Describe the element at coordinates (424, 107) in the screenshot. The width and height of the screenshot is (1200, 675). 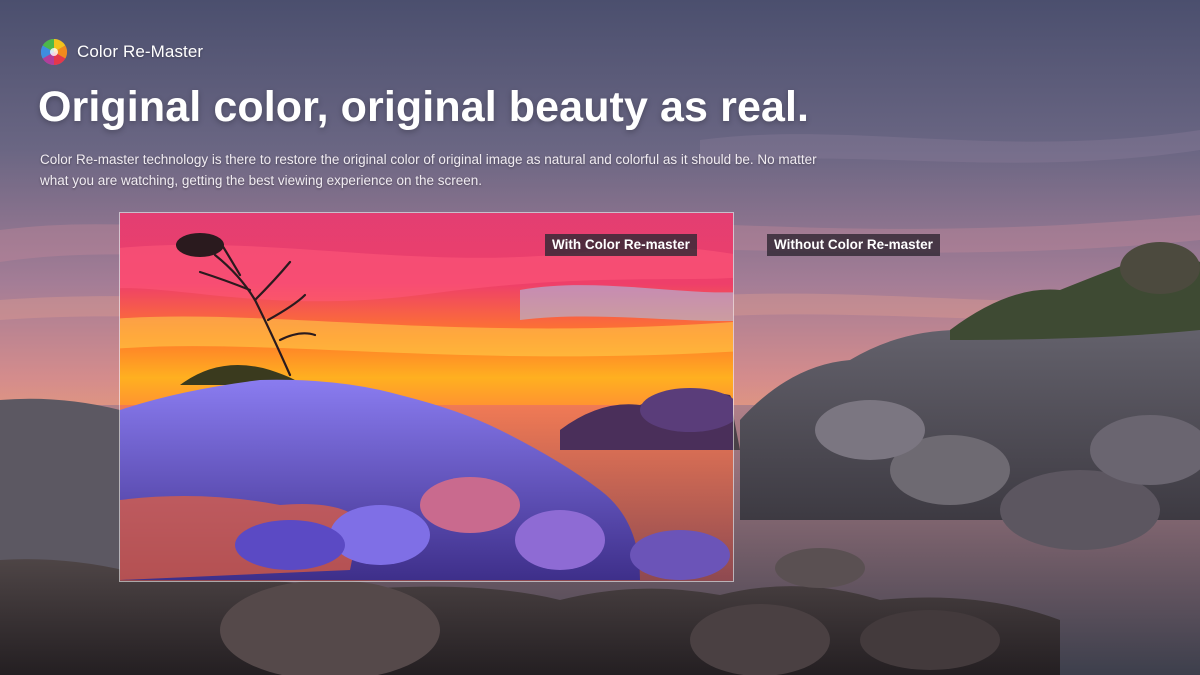
I see `page-headline: Original color, original beauty as real.` at that location.